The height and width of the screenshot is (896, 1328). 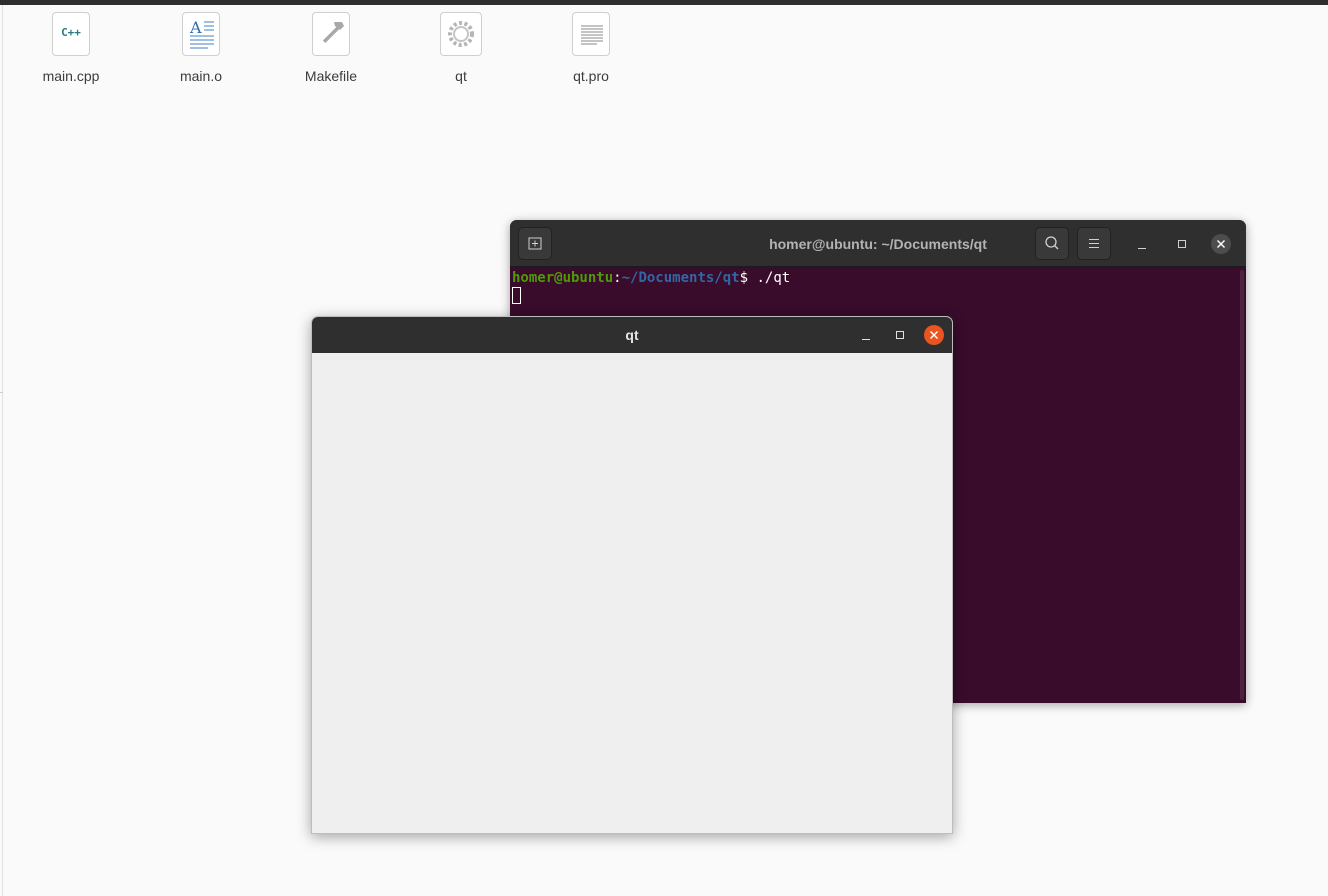 I want to click on file-name: main.cpp, so click(x=71, y=76).